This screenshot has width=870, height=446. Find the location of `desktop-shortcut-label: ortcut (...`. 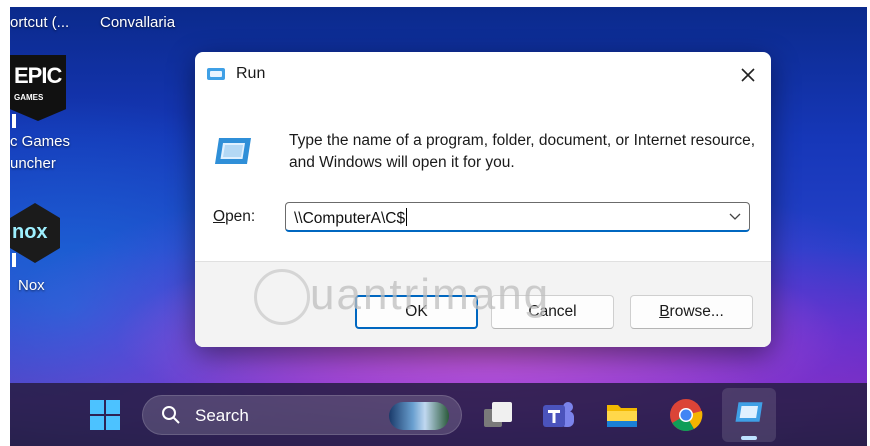

desktop-shortcut-label: ortcut (... is located at coordinates (39, 22).